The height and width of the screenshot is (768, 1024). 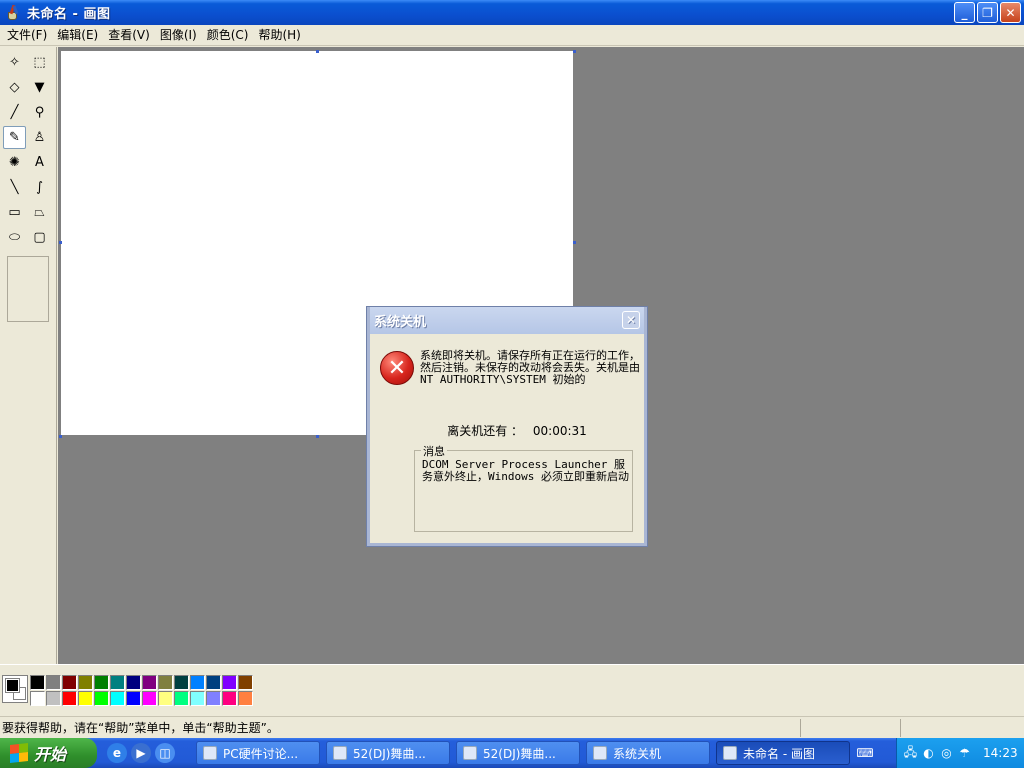 I want to click on tool-rect-select: ⬚, so click(x=39, y=62).